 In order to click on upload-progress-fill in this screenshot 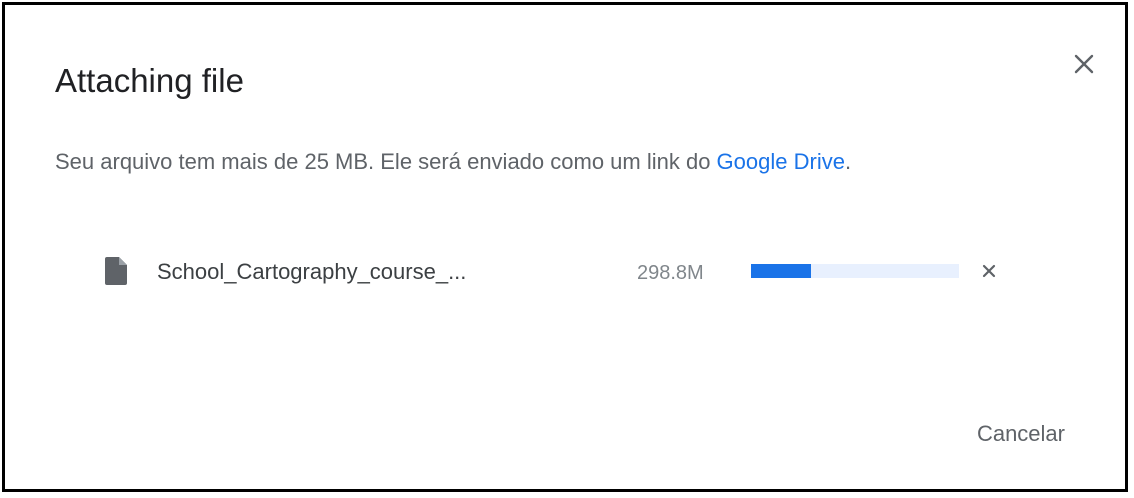, I will do `click(781, 271)`.